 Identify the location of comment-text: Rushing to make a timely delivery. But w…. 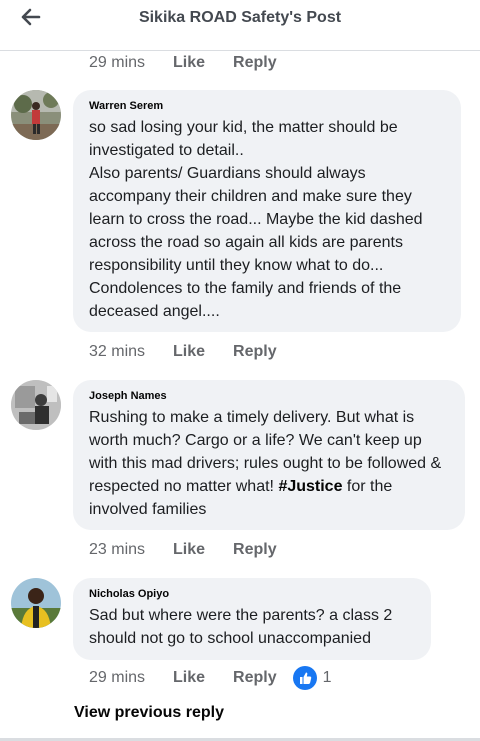
(269, 463).